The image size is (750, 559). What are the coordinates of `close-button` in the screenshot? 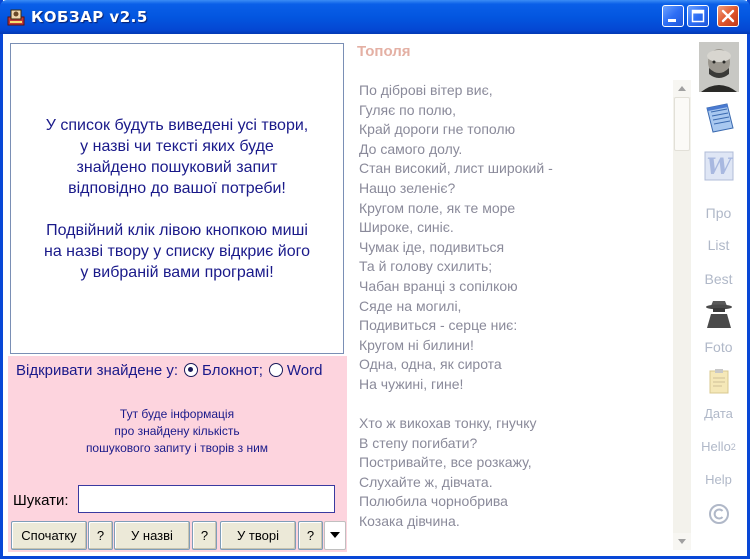 It's located at (728, 16).